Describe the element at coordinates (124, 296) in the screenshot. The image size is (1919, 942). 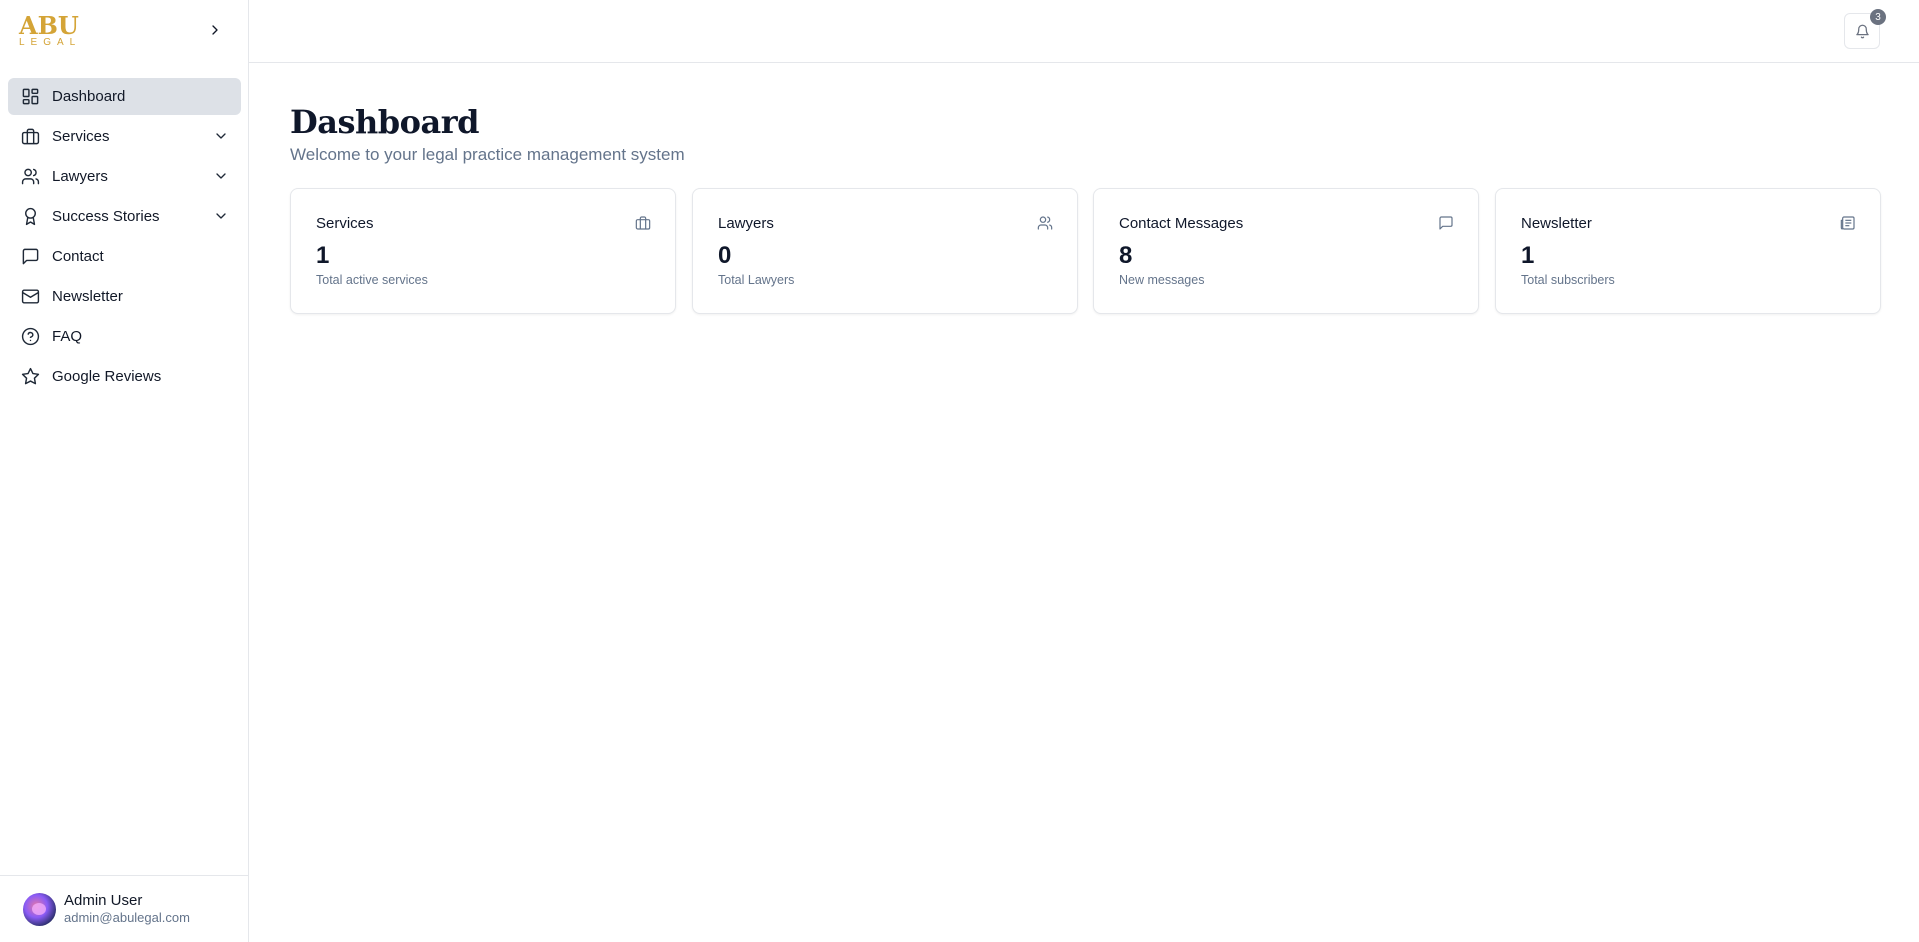
I see `sidebar-item-newsletter: Newsletter` at that location.